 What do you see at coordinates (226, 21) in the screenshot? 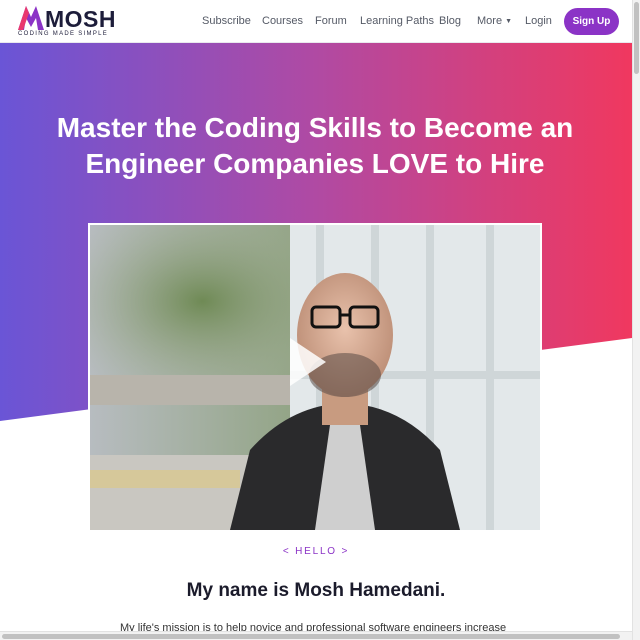
I see `nav-subscribe: Subscribe` at bounding box center [226, 21].